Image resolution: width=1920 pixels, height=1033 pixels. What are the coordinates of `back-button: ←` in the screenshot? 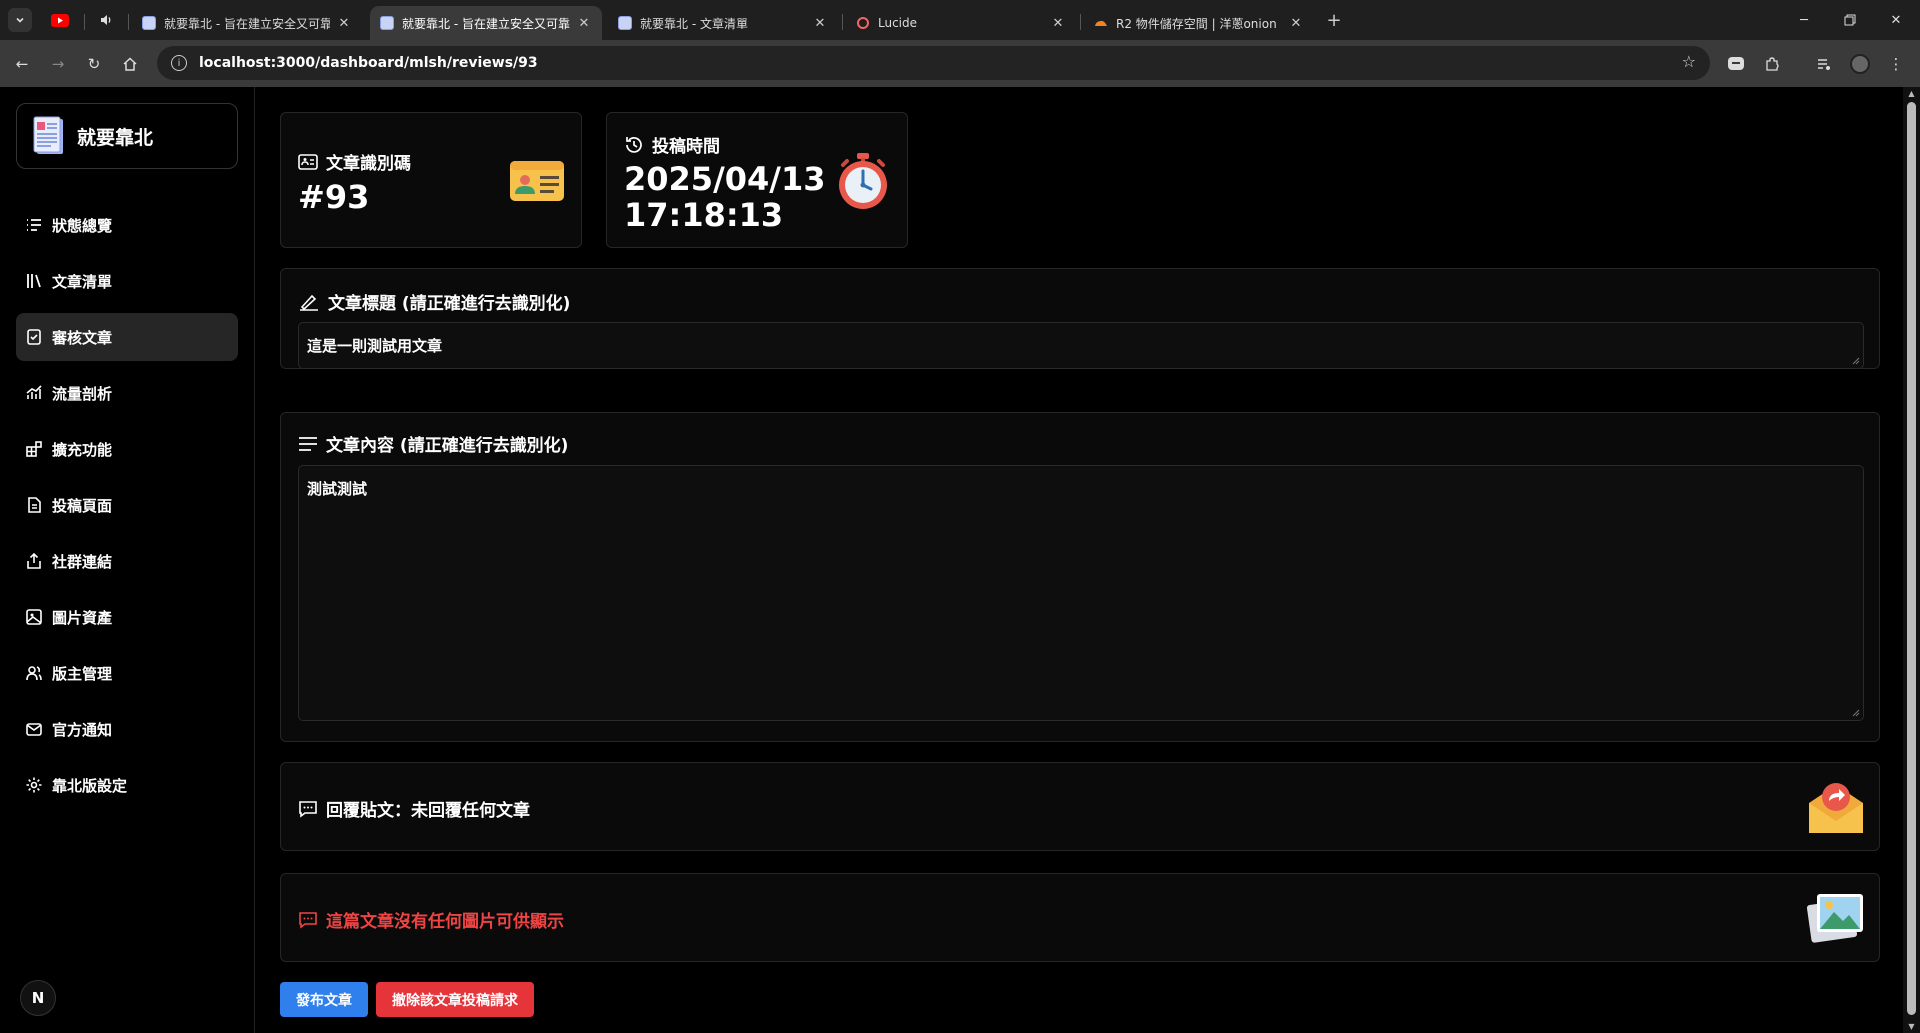 It's located at (22, 64).